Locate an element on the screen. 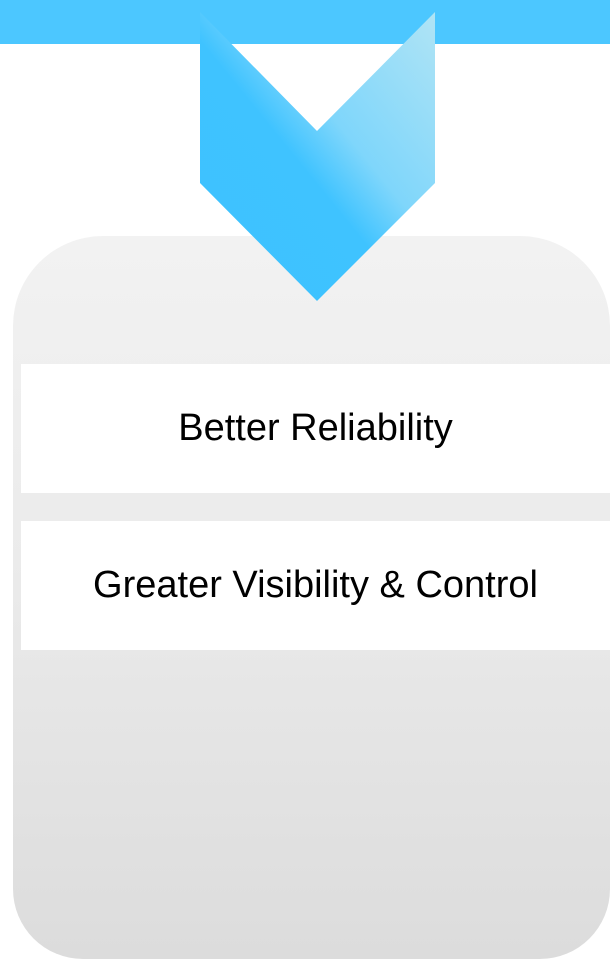 The width and height of the screenshot is (610, 959). benefit-label: Better Reliability is located at coordinates (315, 428).